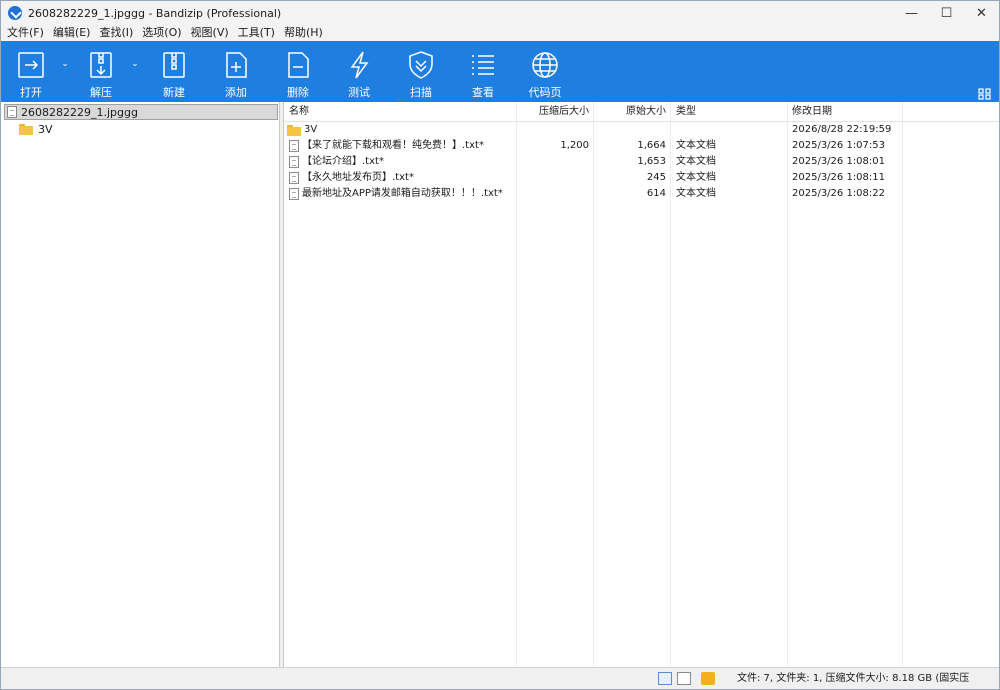 This screenshot has width=1000, height=690. What do you see at coordinates (651, 145) in the screenshot?
I see `original-size: 1,664` at bounding box center [651, 145].